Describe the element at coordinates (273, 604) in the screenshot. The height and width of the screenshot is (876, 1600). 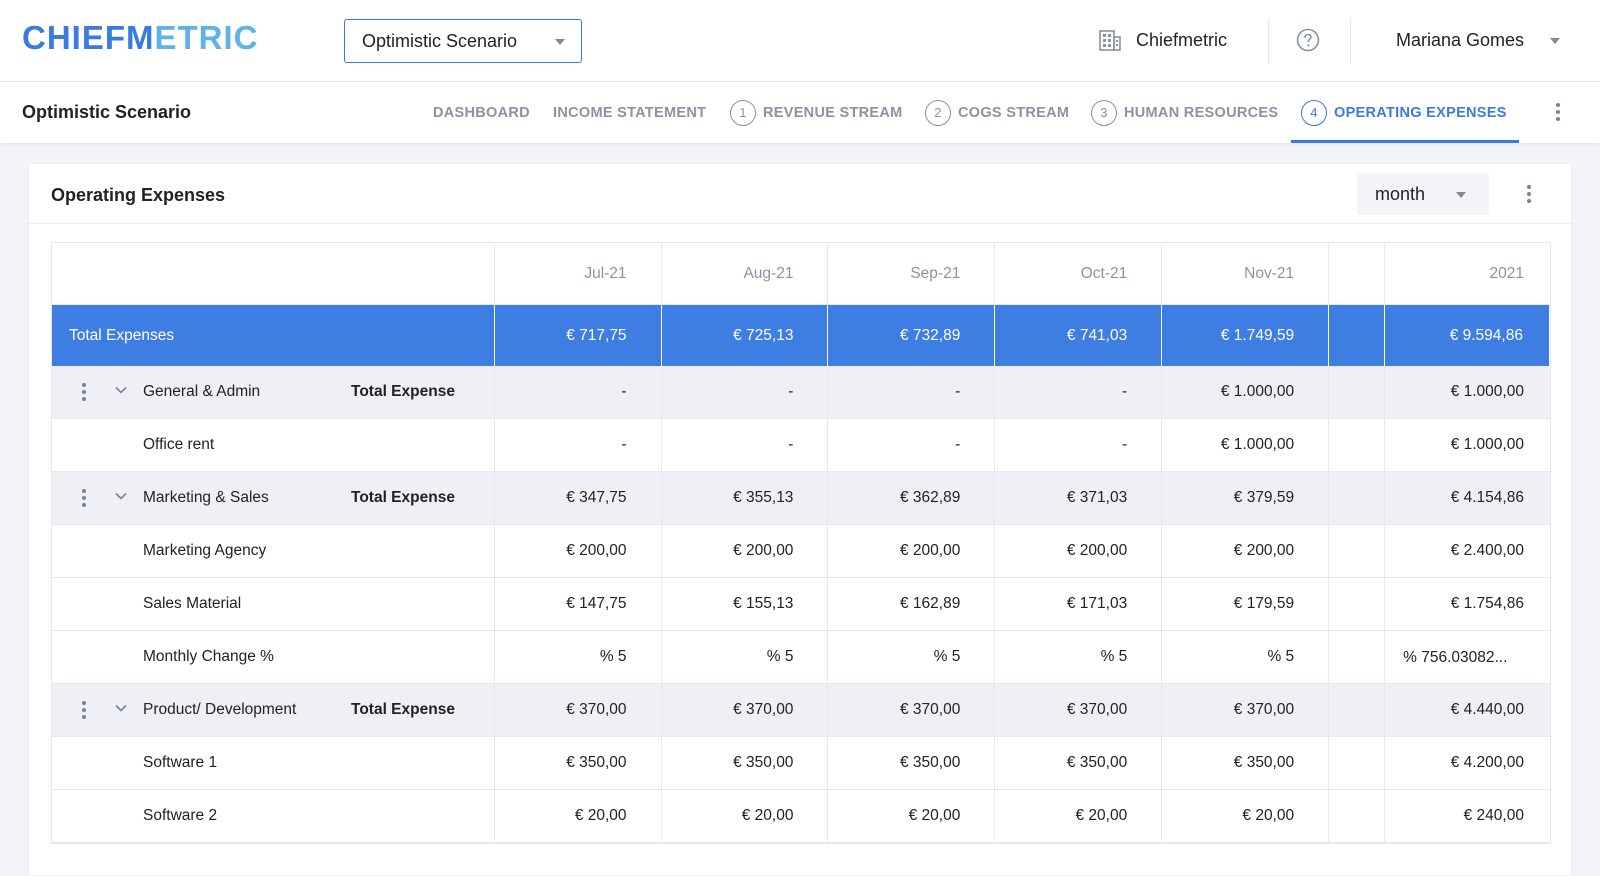
I see `row-label-cell: Sales Material` at that location.